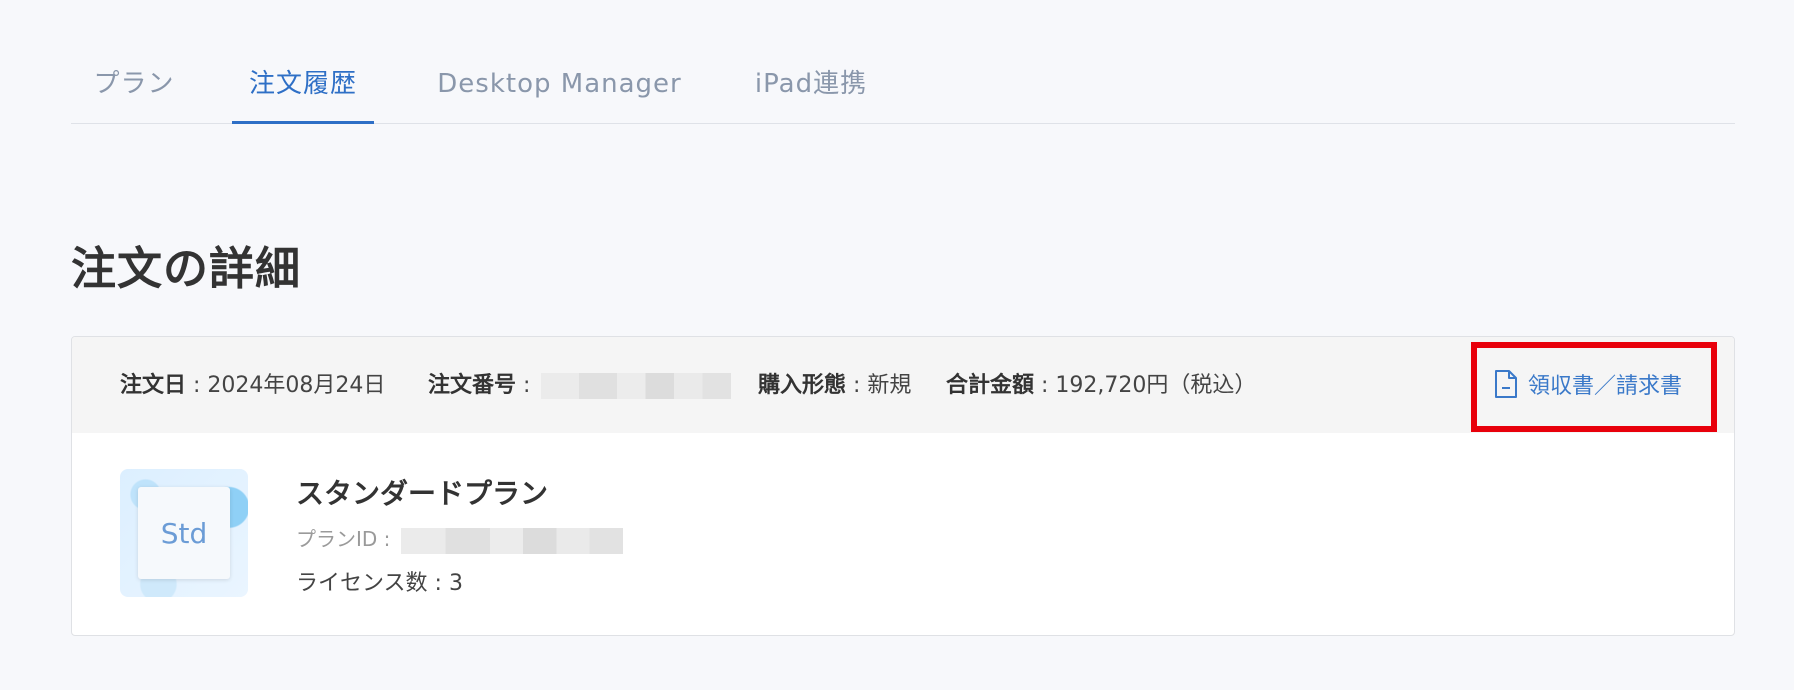  I want to click on redacted-order-number, so click(636, 386).